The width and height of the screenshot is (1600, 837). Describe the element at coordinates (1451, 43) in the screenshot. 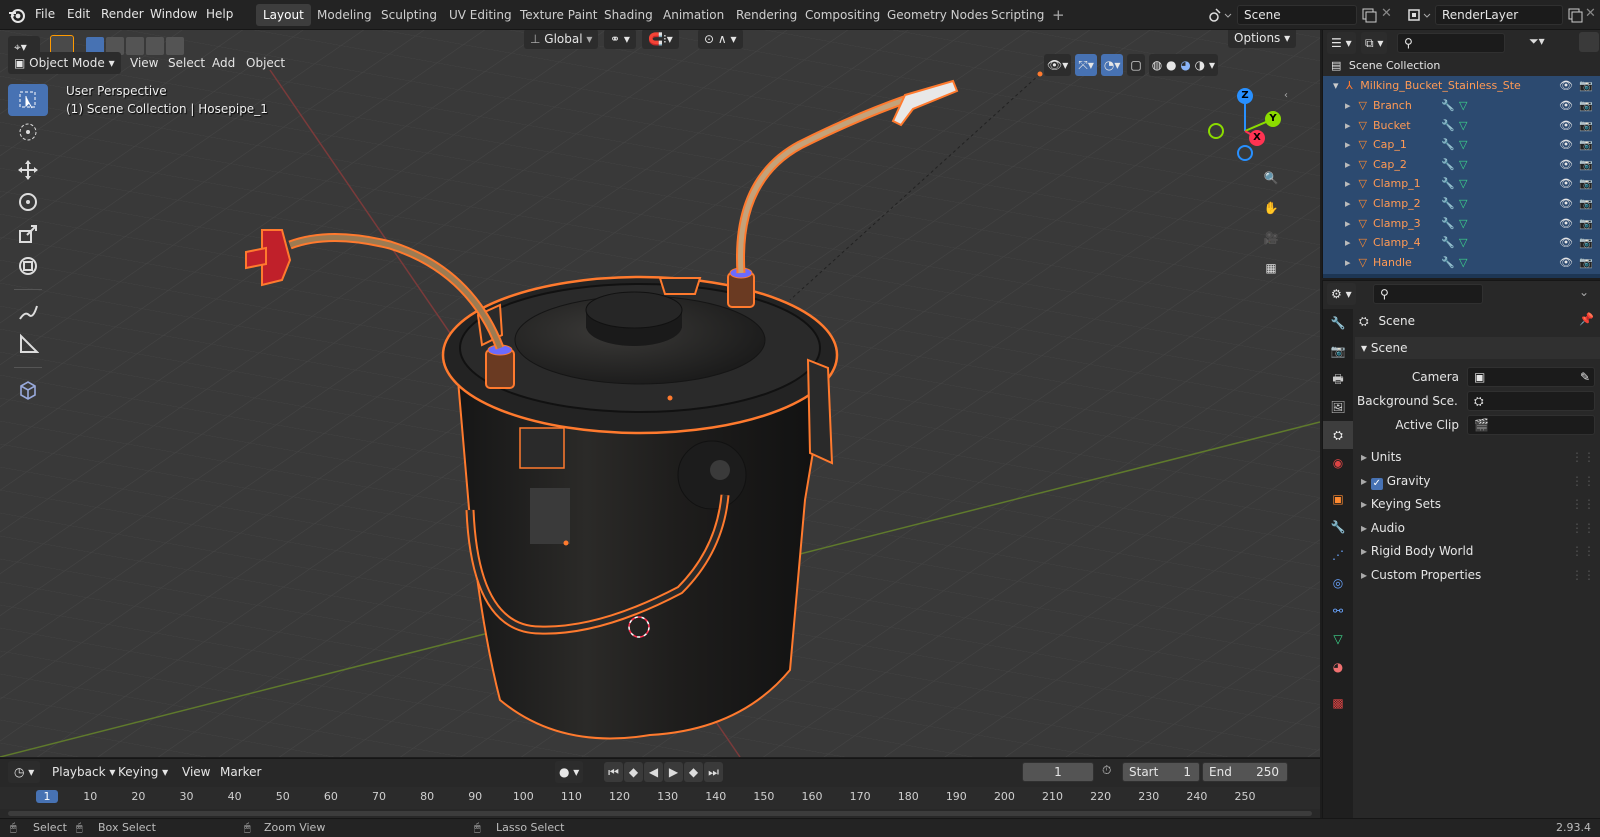

I see `outliner-search-input: ⚲` at that location.